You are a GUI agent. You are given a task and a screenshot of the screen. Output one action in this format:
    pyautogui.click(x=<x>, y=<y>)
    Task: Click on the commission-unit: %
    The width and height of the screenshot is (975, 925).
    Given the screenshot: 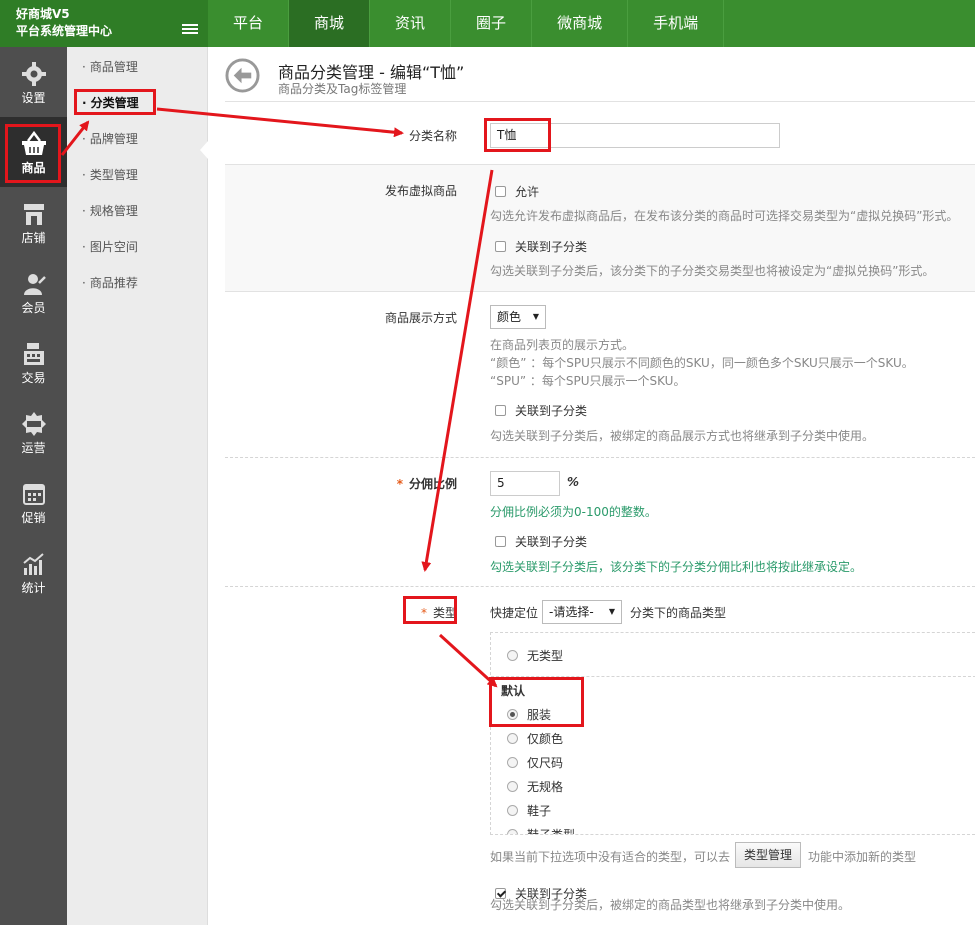 What is the action you would take?
    pyautogui.click(x=573, y=482)
    